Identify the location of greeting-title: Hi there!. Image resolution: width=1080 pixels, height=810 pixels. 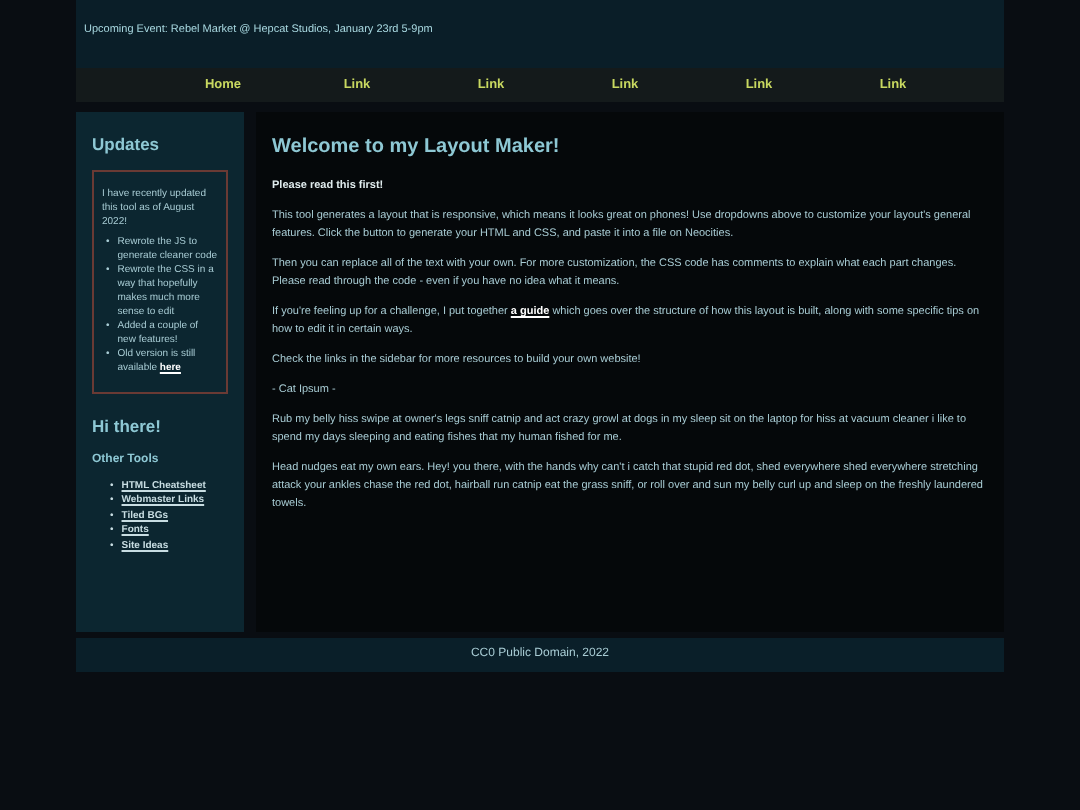
(127, 426).